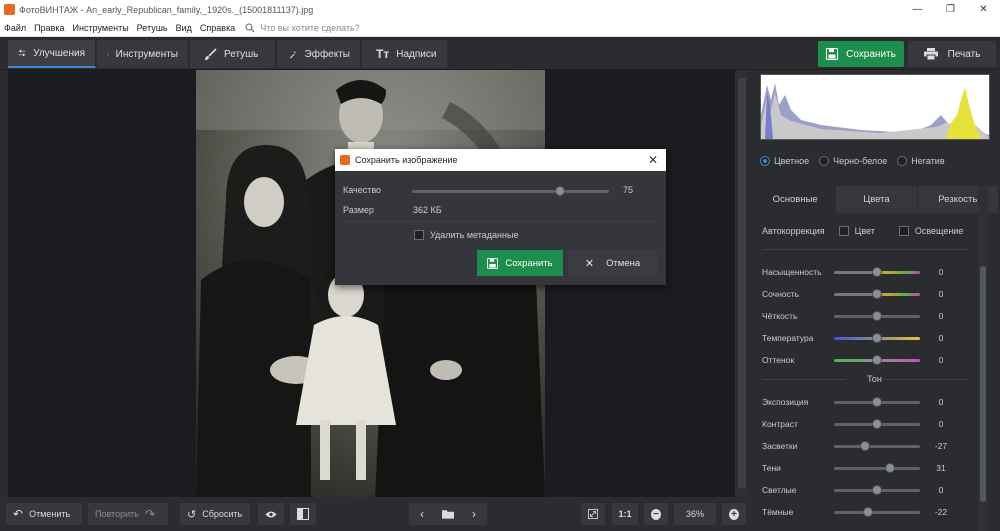 The width and height of the screenshot is (1000, 531). I want to click on zoom-out-button: −, so click(656, 514).